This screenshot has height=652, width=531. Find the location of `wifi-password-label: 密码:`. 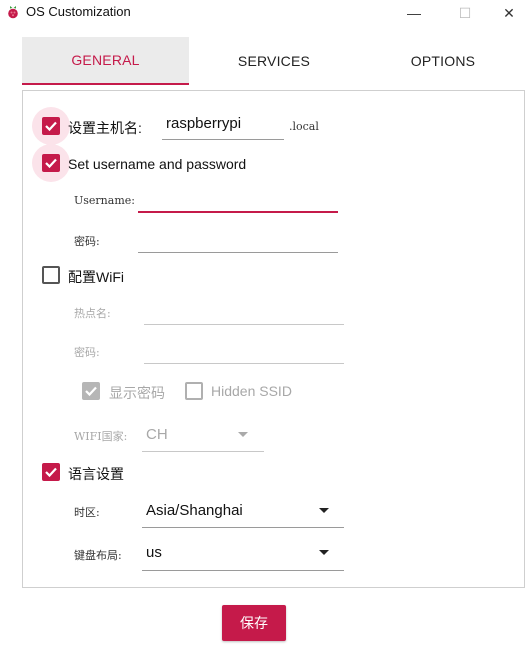

wifi-password-label: 密码: is located at coordinates (87, 352).